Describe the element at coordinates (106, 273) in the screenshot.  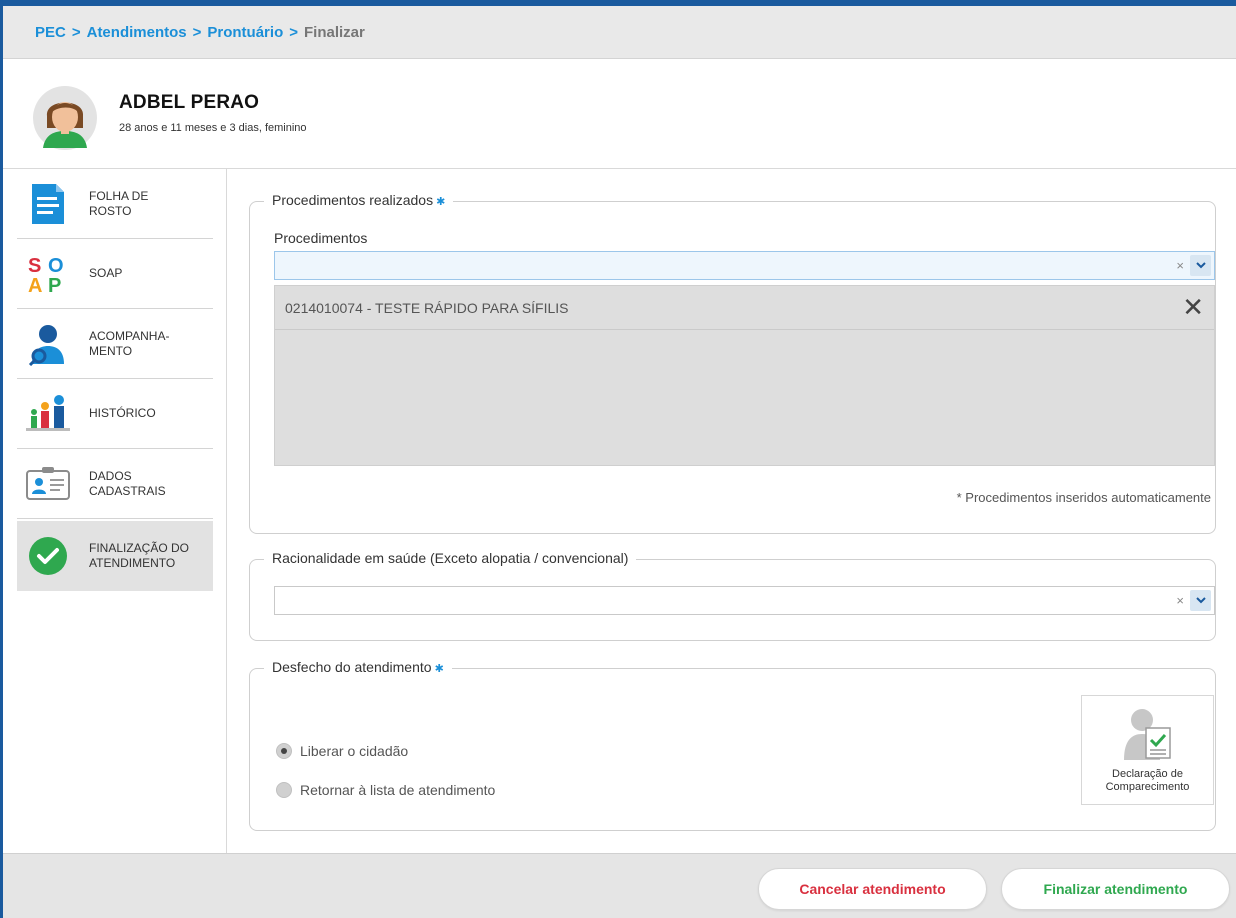
I see `sidebar-item-label: SOAP` at that location.